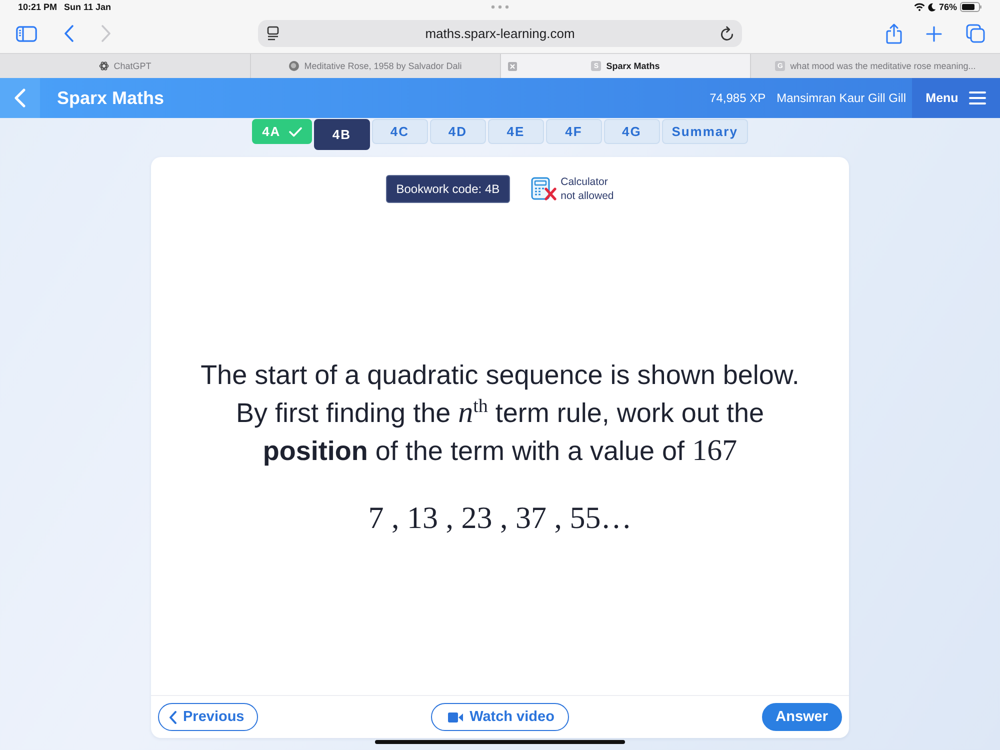  Describe the element at coordinates (38, 7) in the screenshot. I see `status-time: 10:21 PM` at that location.